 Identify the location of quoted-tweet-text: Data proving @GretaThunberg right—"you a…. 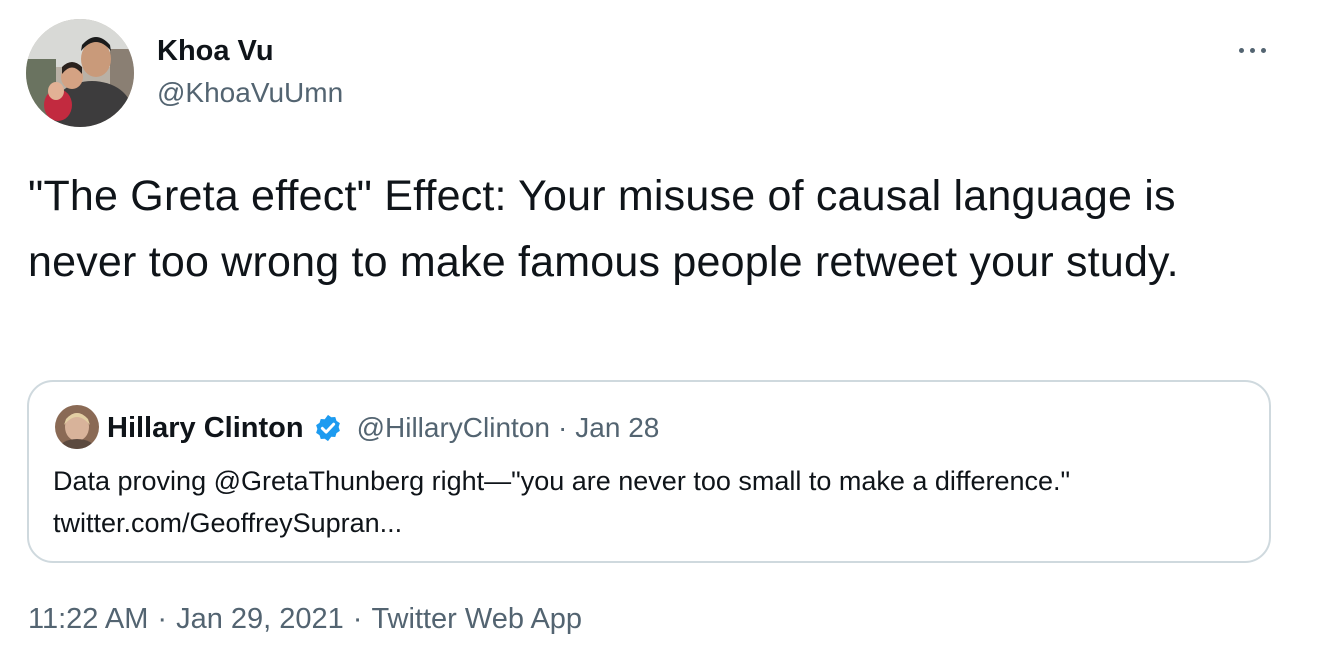
(562, 502).